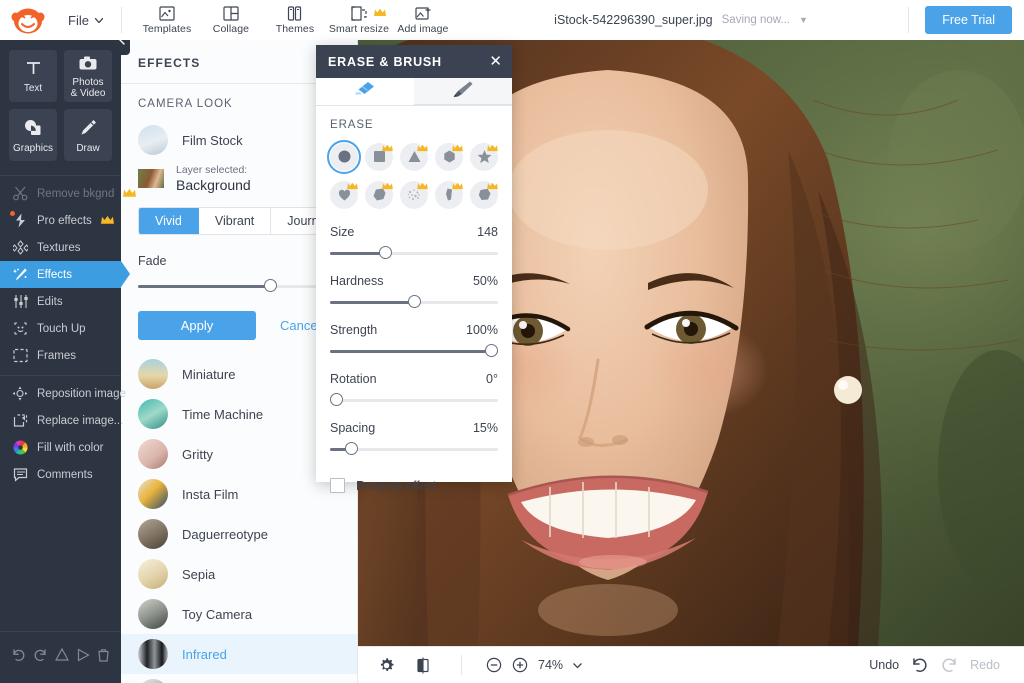  Describe the element at coordinates (414, 474) in the screenshot. I see `reverse-effect-row: Reverse effect` at that location.